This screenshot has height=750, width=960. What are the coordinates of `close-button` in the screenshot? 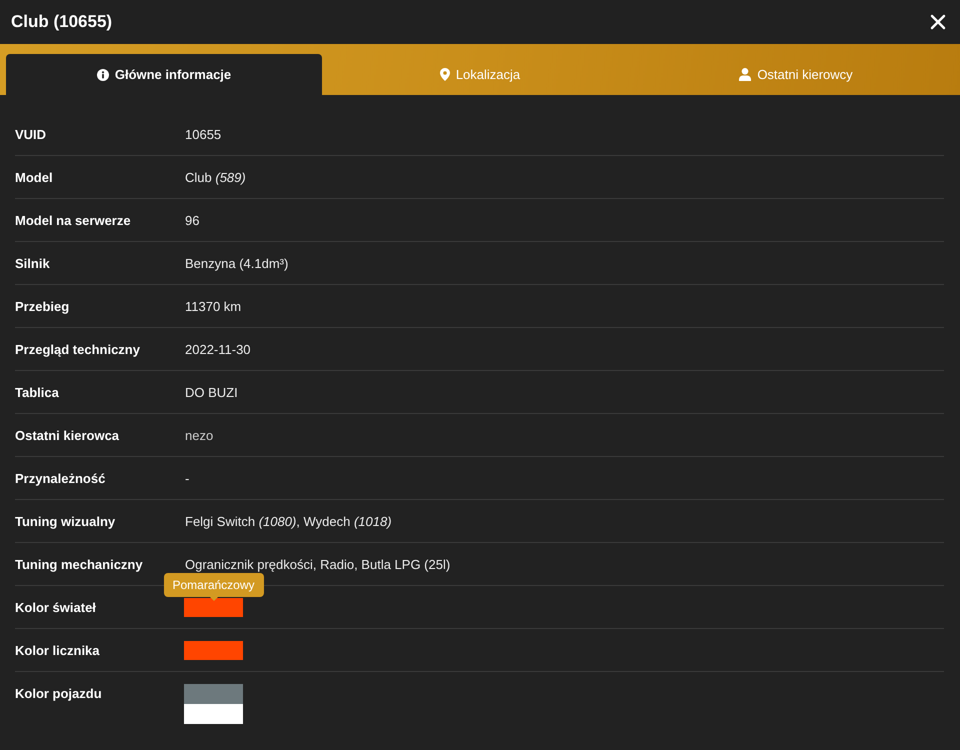 It's located at (938, 22).